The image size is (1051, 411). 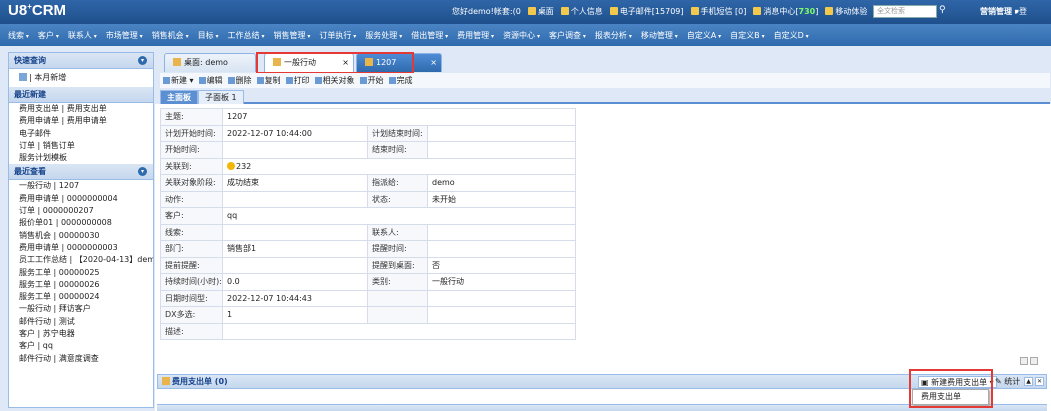 I want to click on sidebar-link: 一般行动 | 拜访客户, so click(x=81, y=309).